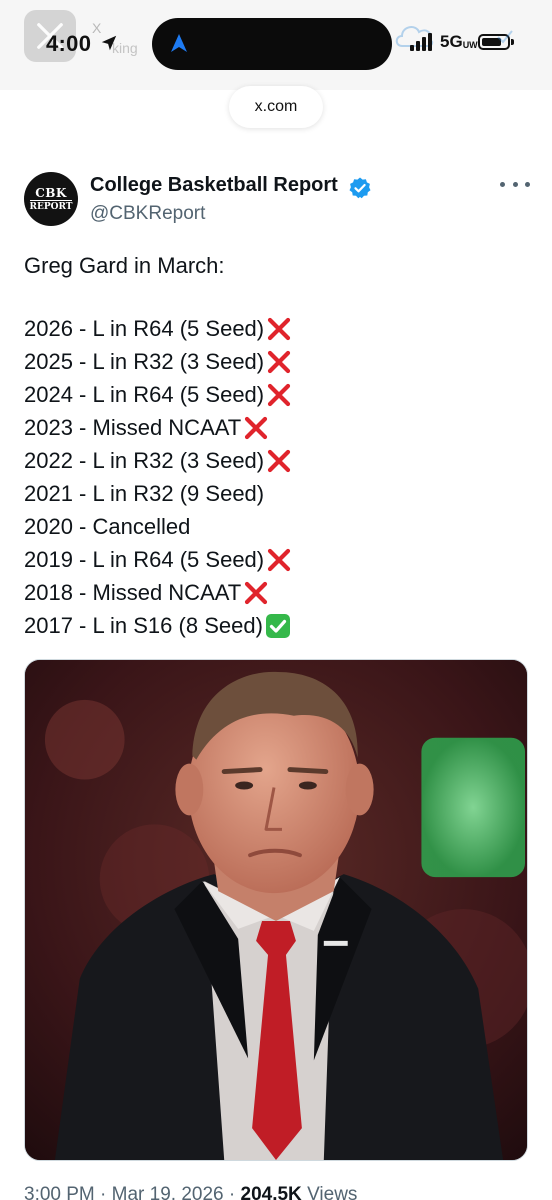  Describe the element at coordinates (147, 214) in the screenshot. I see `handle: @CBKReport` at that location.